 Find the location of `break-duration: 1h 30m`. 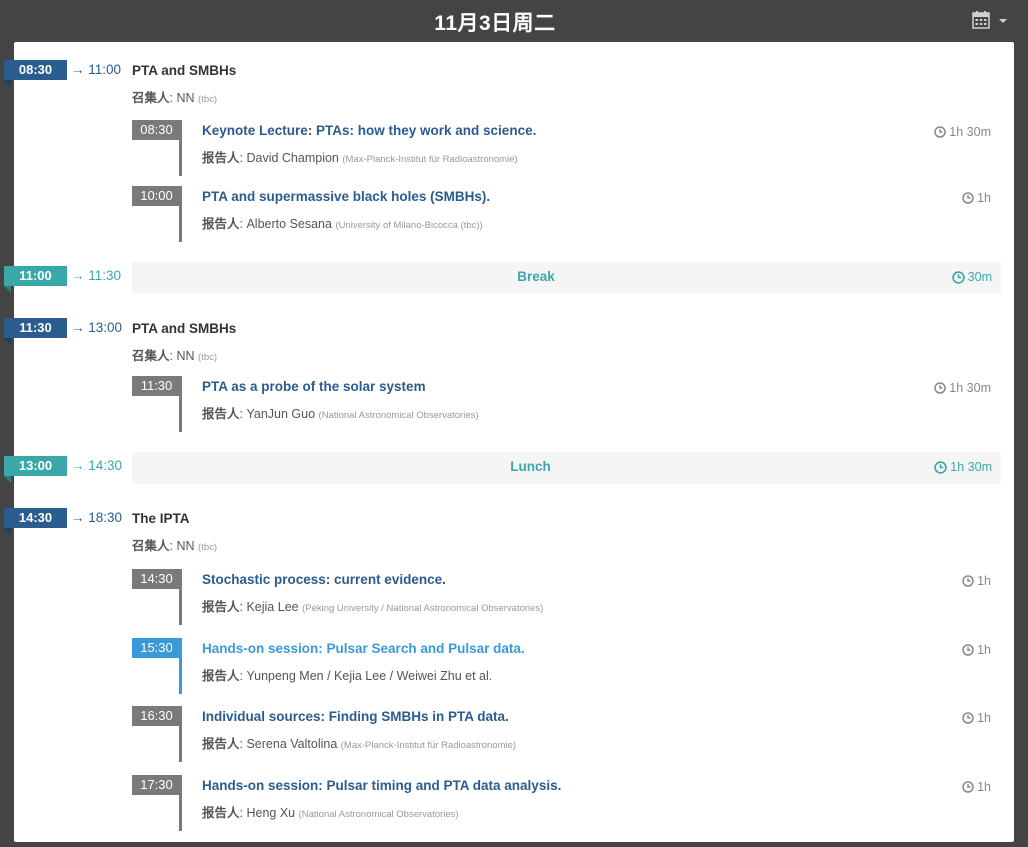

break-duration: 1h 30m is located at coordinates (963, 467).